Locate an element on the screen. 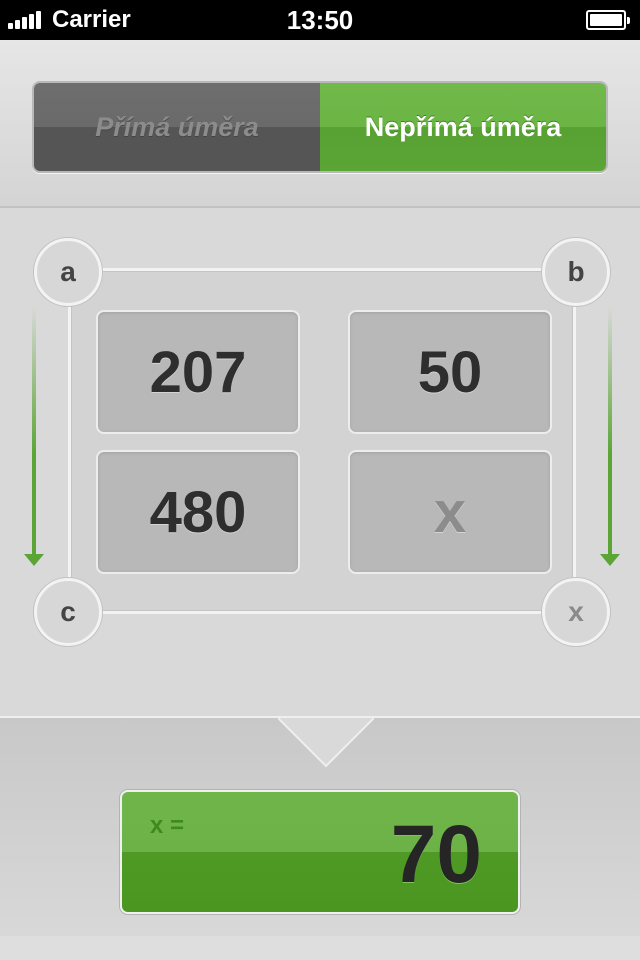  result-display: x = 70 is located at coordinates (320, 852).